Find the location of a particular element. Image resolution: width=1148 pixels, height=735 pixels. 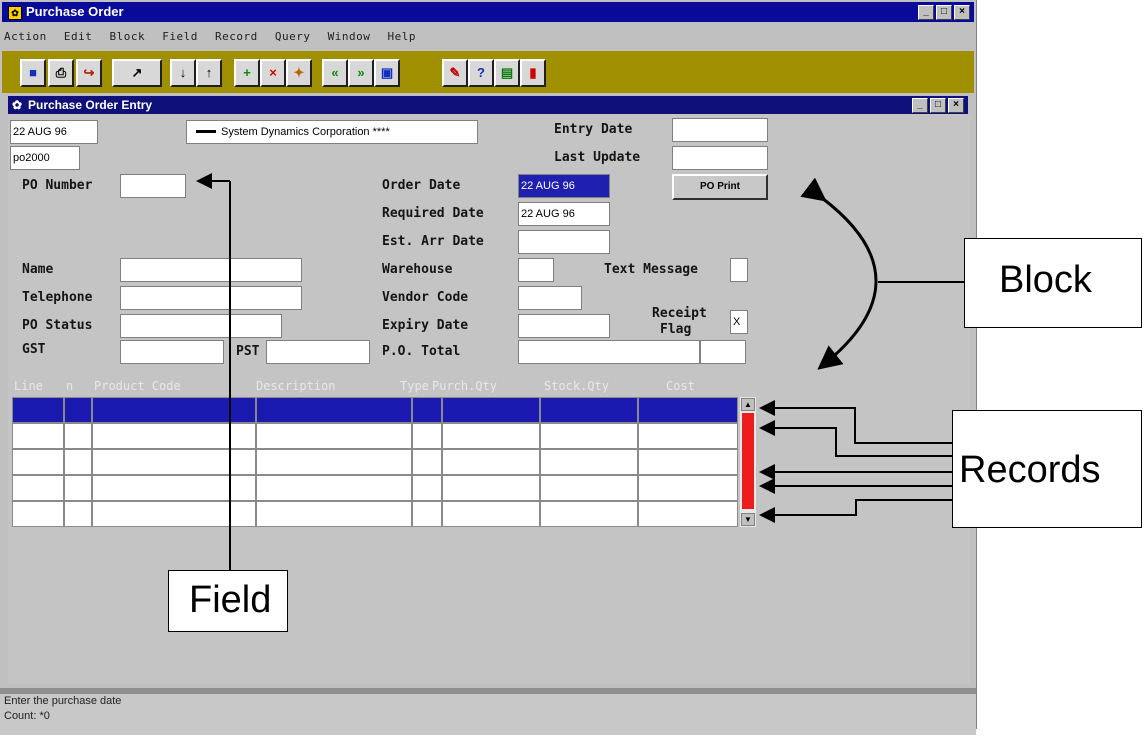

records-callout-text: Records is located at coordinates (1030, 470).